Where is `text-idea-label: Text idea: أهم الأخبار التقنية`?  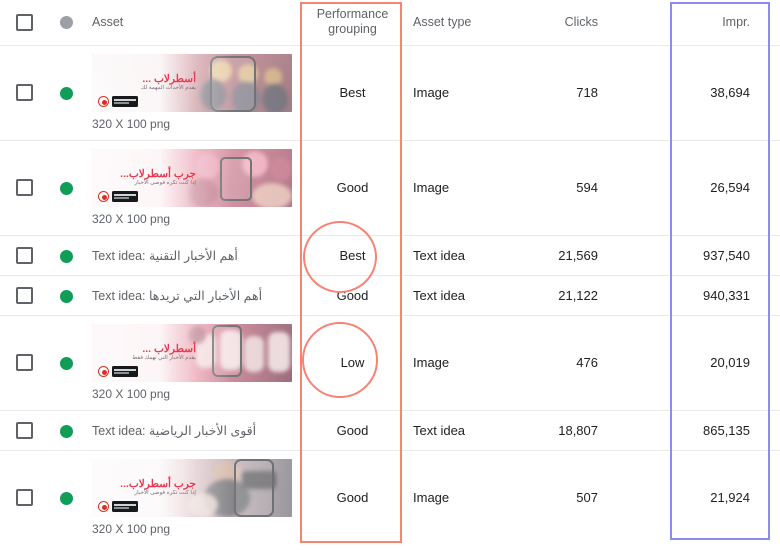
text-idea-label: Text idea: أهم الأخبار التقنية is located at coordinates (192, 255).